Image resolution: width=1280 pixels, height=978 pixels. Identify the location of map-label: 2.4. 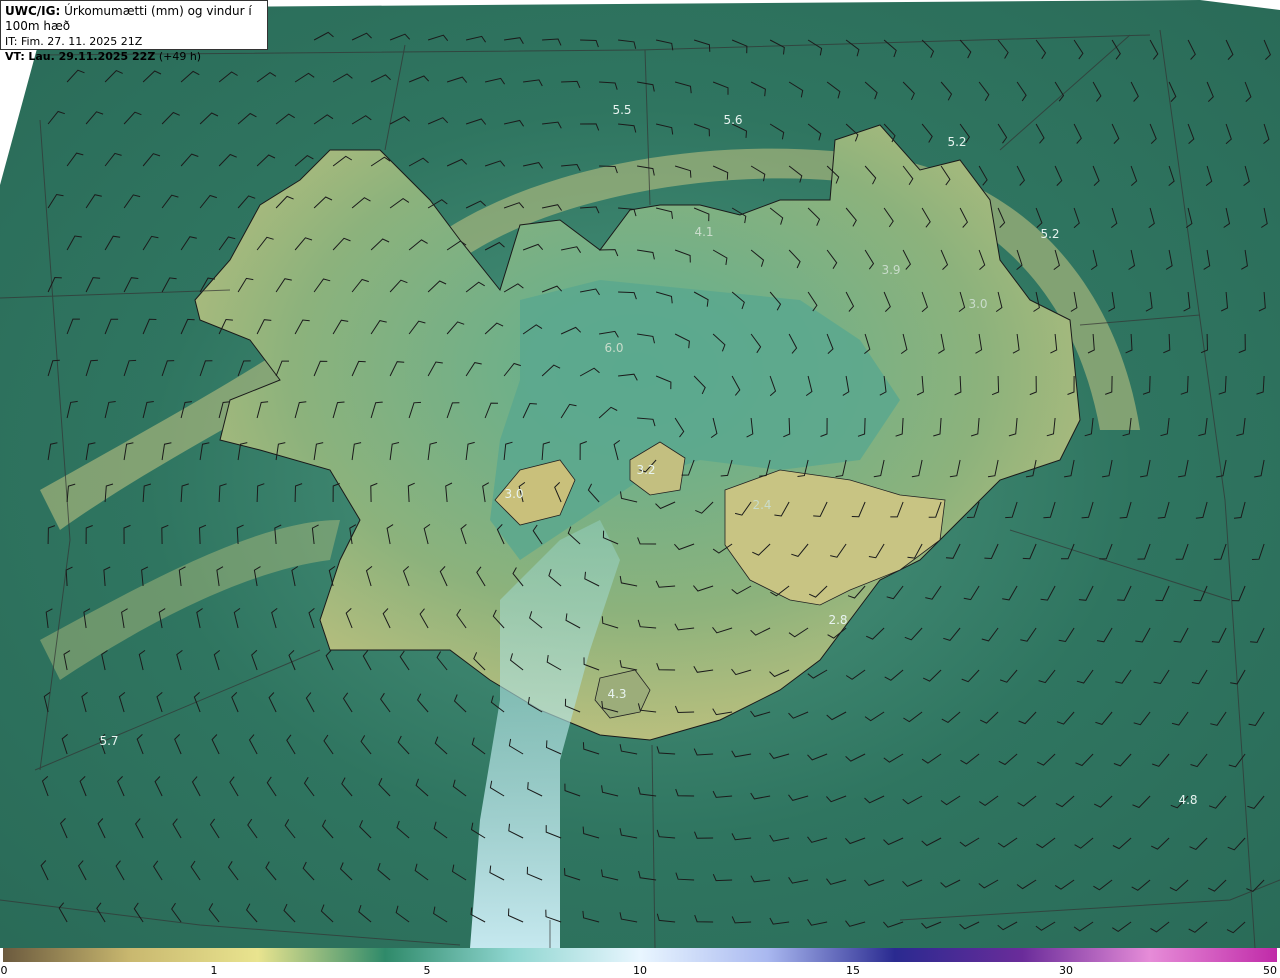
(762, 505).